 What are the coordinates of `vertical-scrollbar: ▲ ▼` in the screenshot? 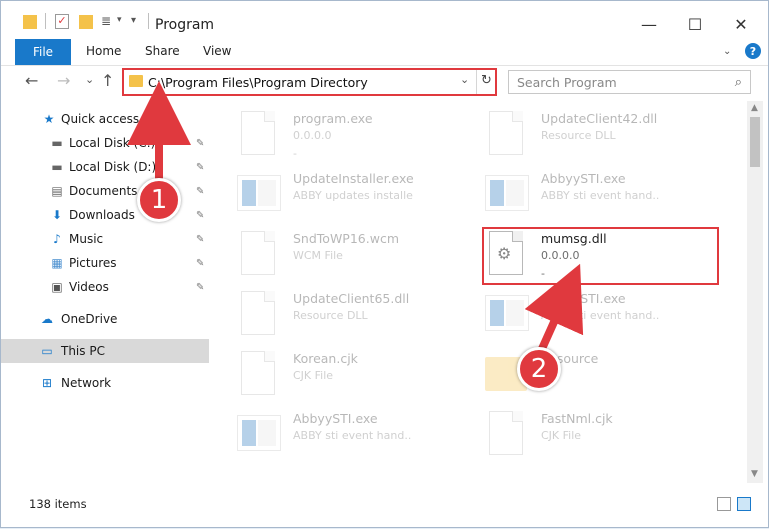 It's located at (755, 292).